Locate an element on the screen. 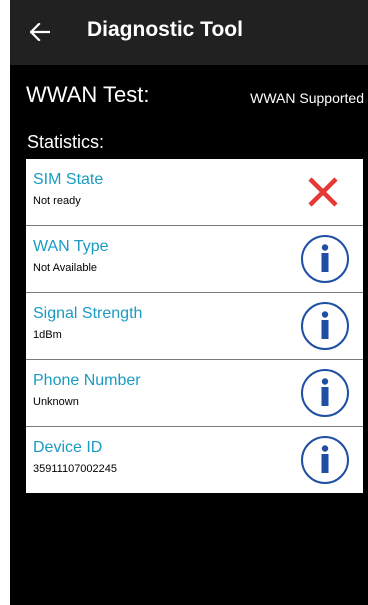 Image resolution: width=368 pixels, height=605 pixels. test-title: WWAN Test: is located at coordinates (88, 94).